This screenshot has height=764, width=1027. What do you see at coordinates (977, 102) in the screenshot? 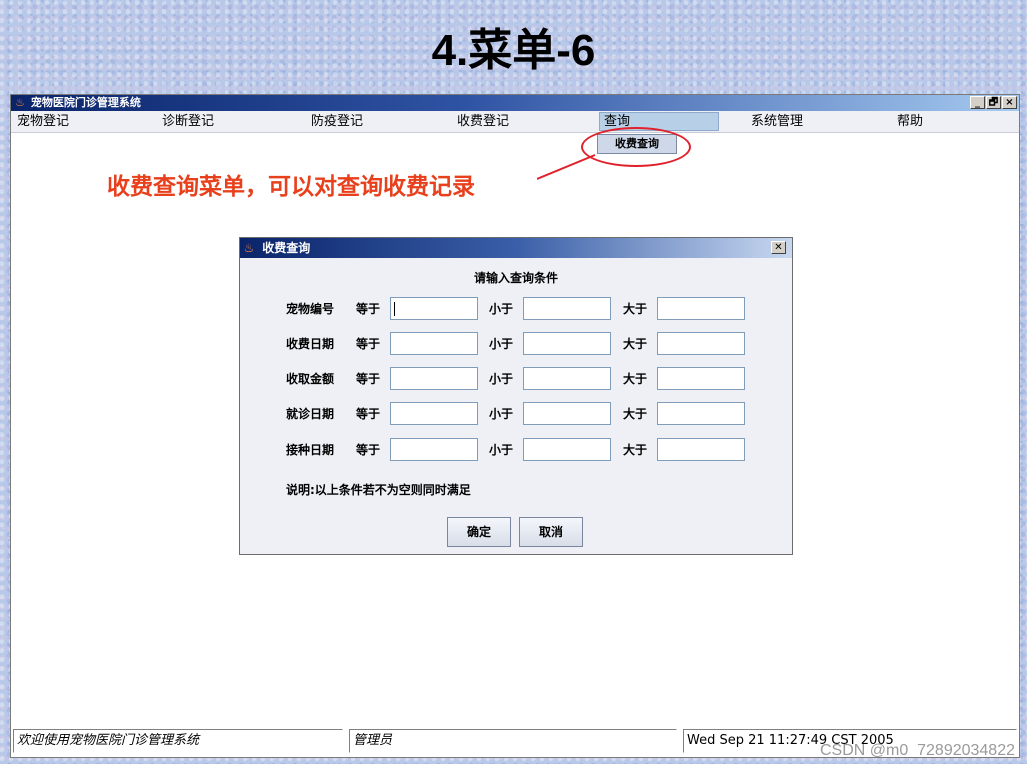
I see `minimize-button: _` at bounding box center [977, 102].